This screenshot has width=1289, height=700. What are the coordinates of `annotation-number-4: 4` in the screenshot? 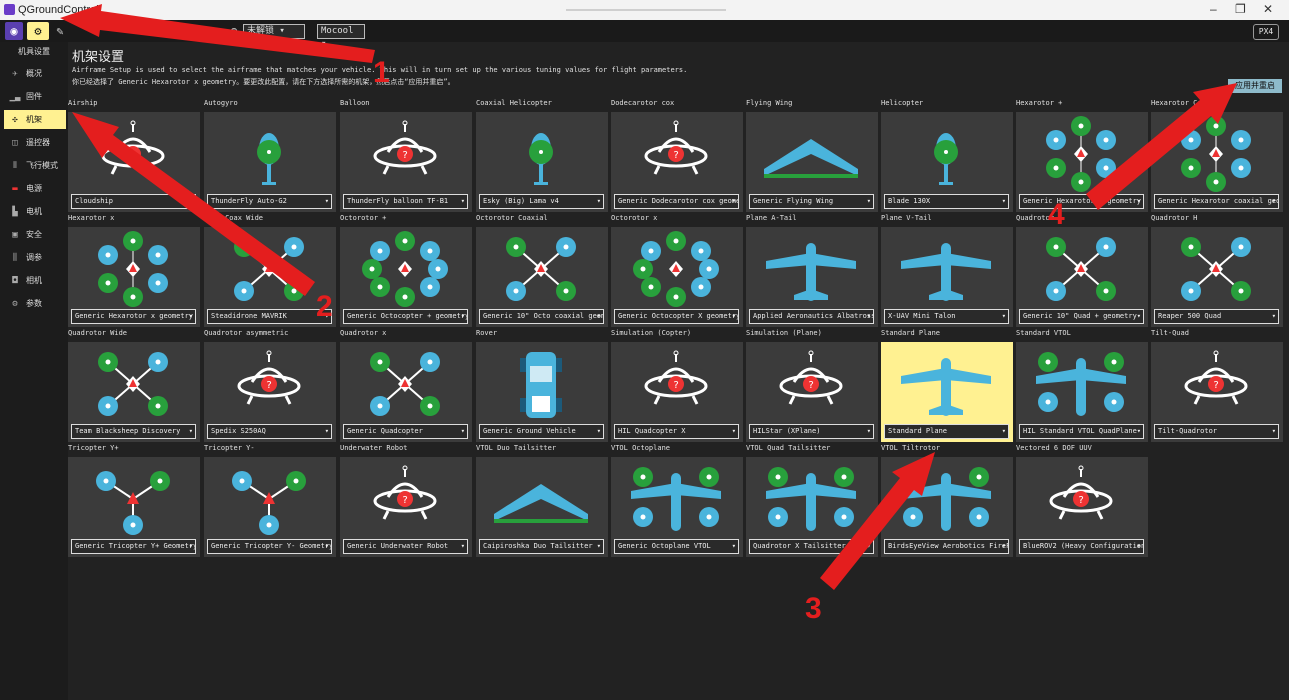 It's located at (1056, 214).